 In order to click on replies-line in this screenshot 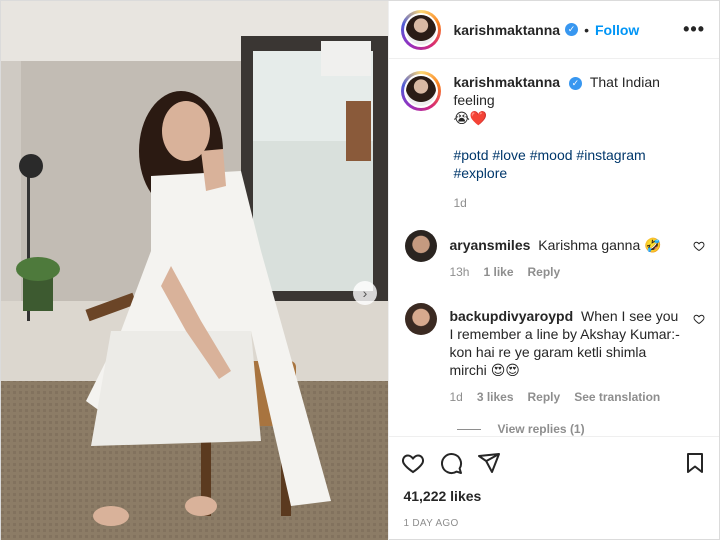, I will do `click(469, 429)`.